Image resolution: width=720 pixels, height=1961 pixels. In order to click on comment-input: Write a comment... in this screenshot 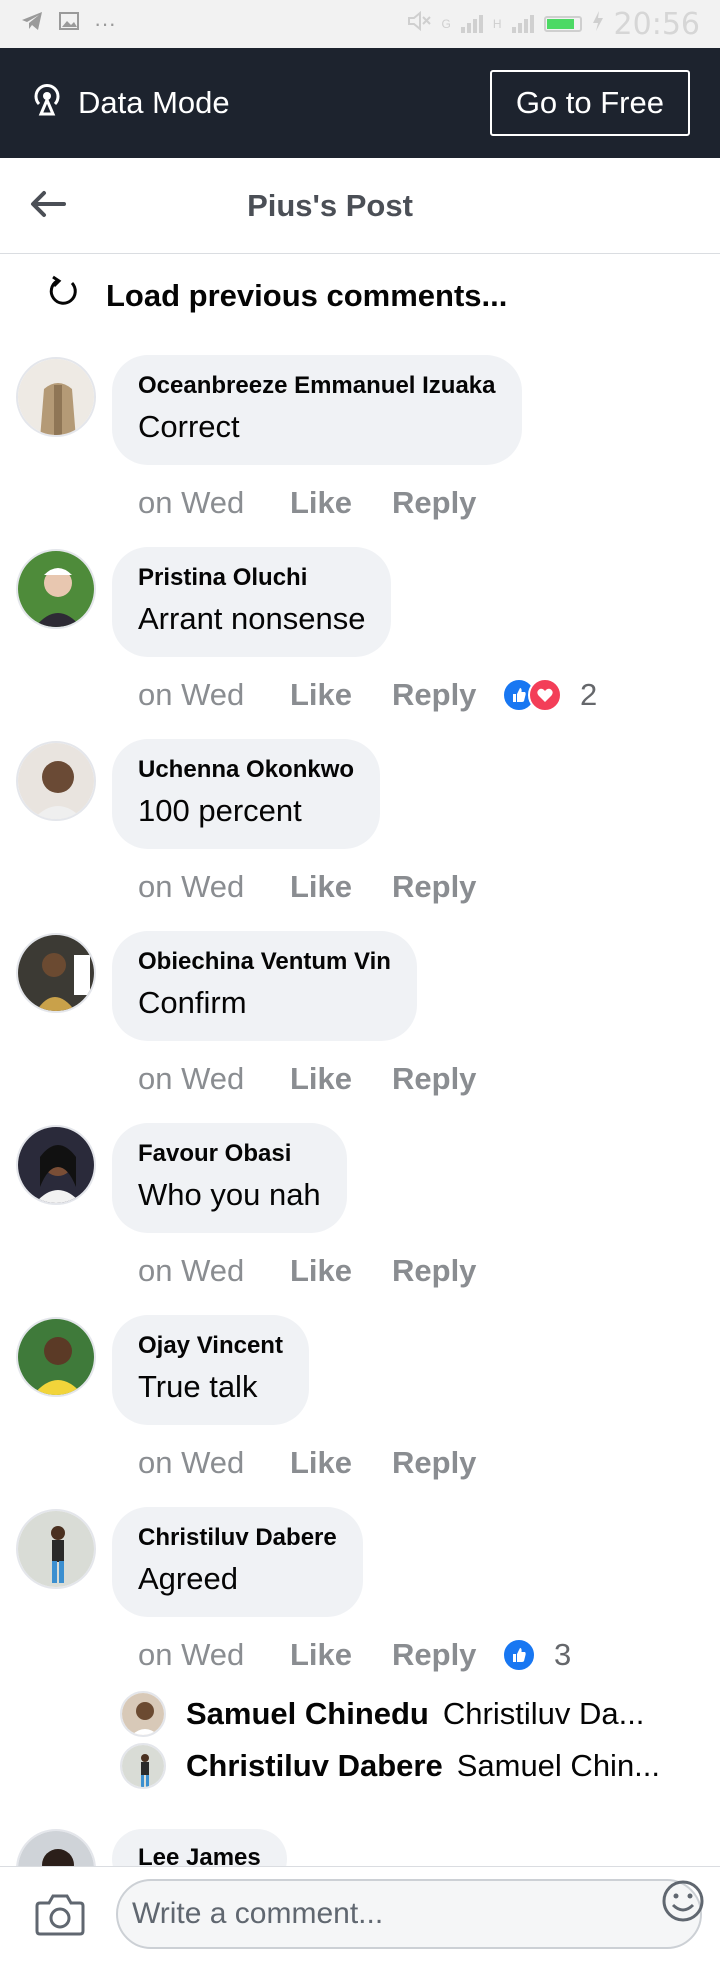, I will do `click(409, 1914)`.